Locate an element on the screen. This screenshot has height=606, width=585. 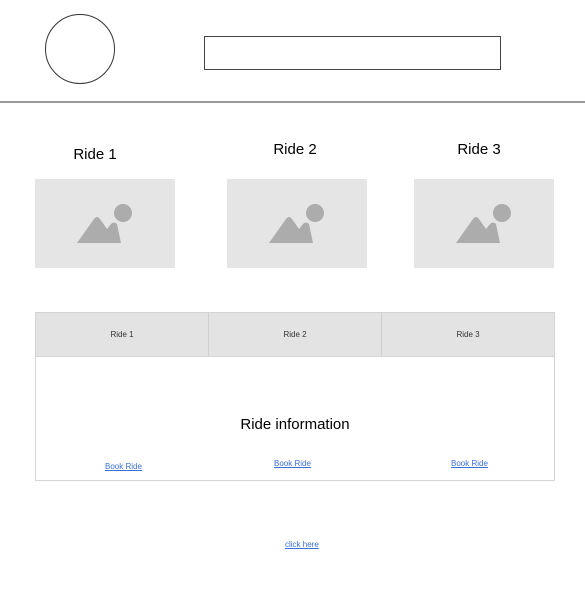
book-ride-link-1: Book Ride is located at coordinates (123, 466).